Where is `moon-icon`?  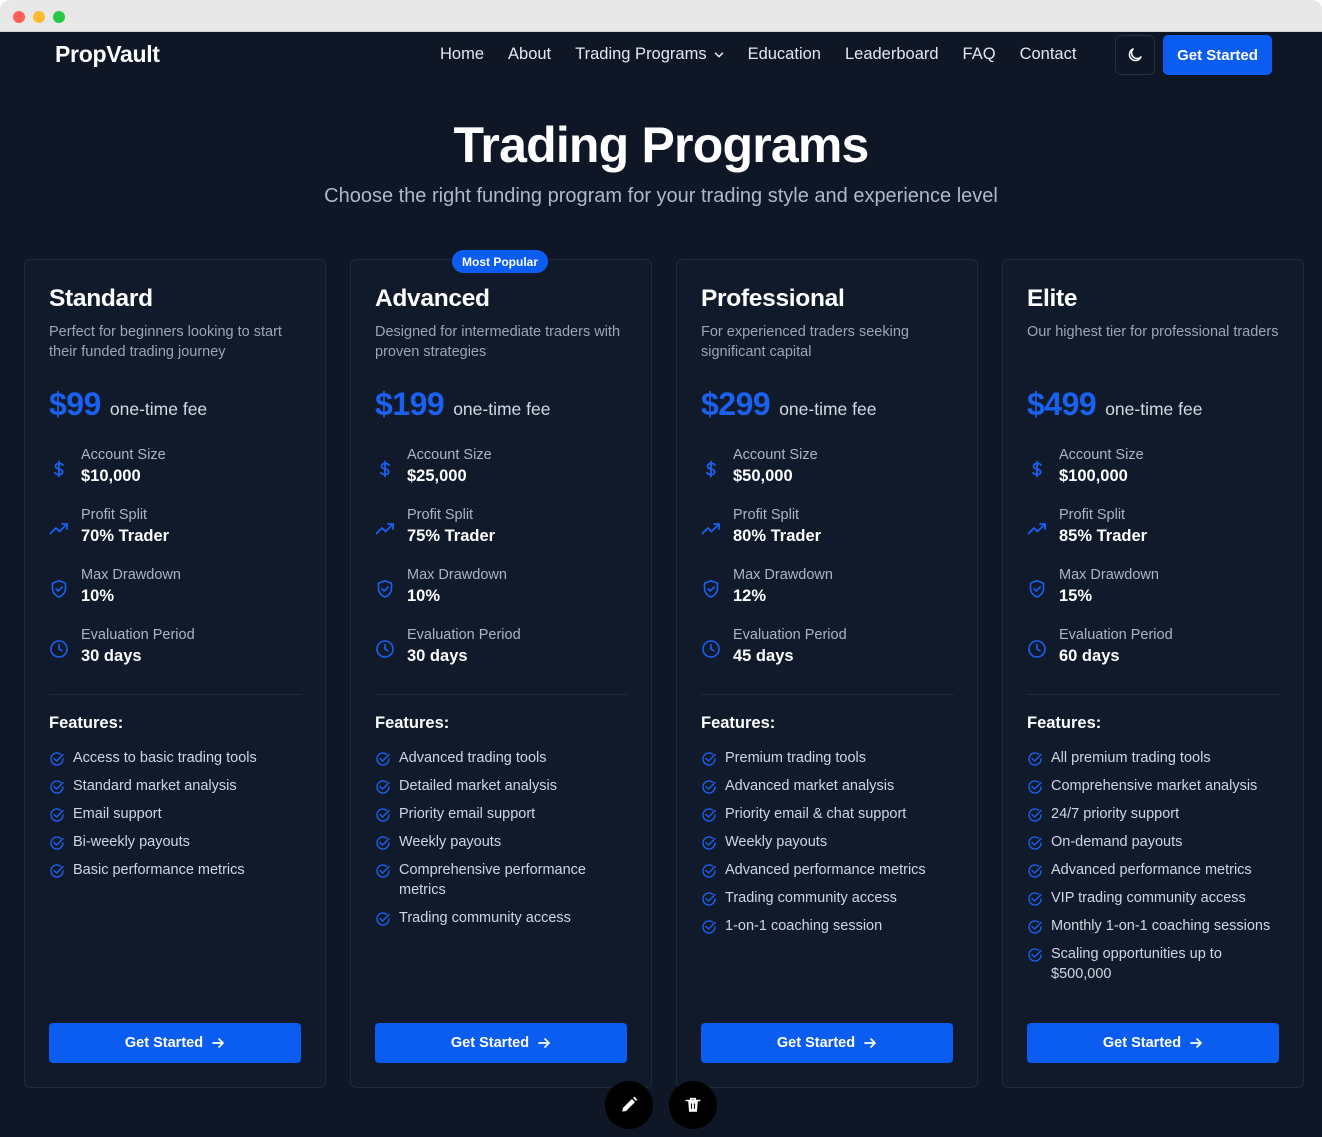 moon-icon is located at coordinates (1135, 55).